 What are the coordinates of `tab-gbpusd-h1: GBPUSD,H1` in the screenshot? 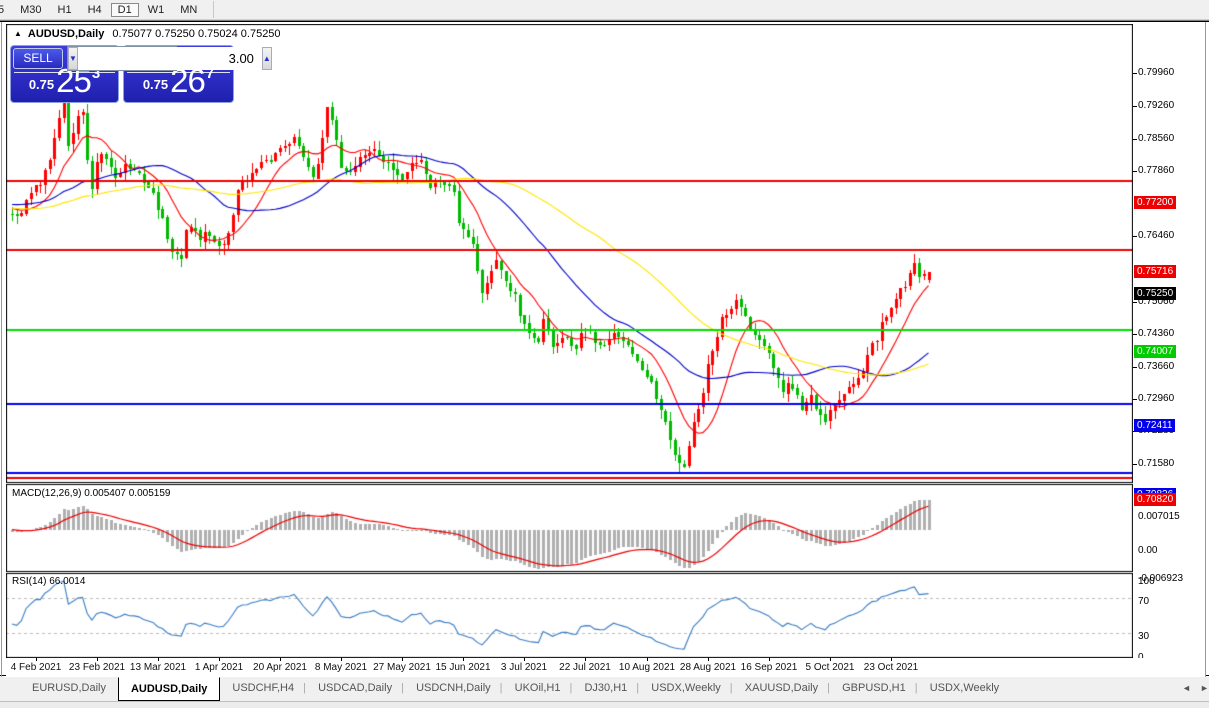 It's located at (872, 689).